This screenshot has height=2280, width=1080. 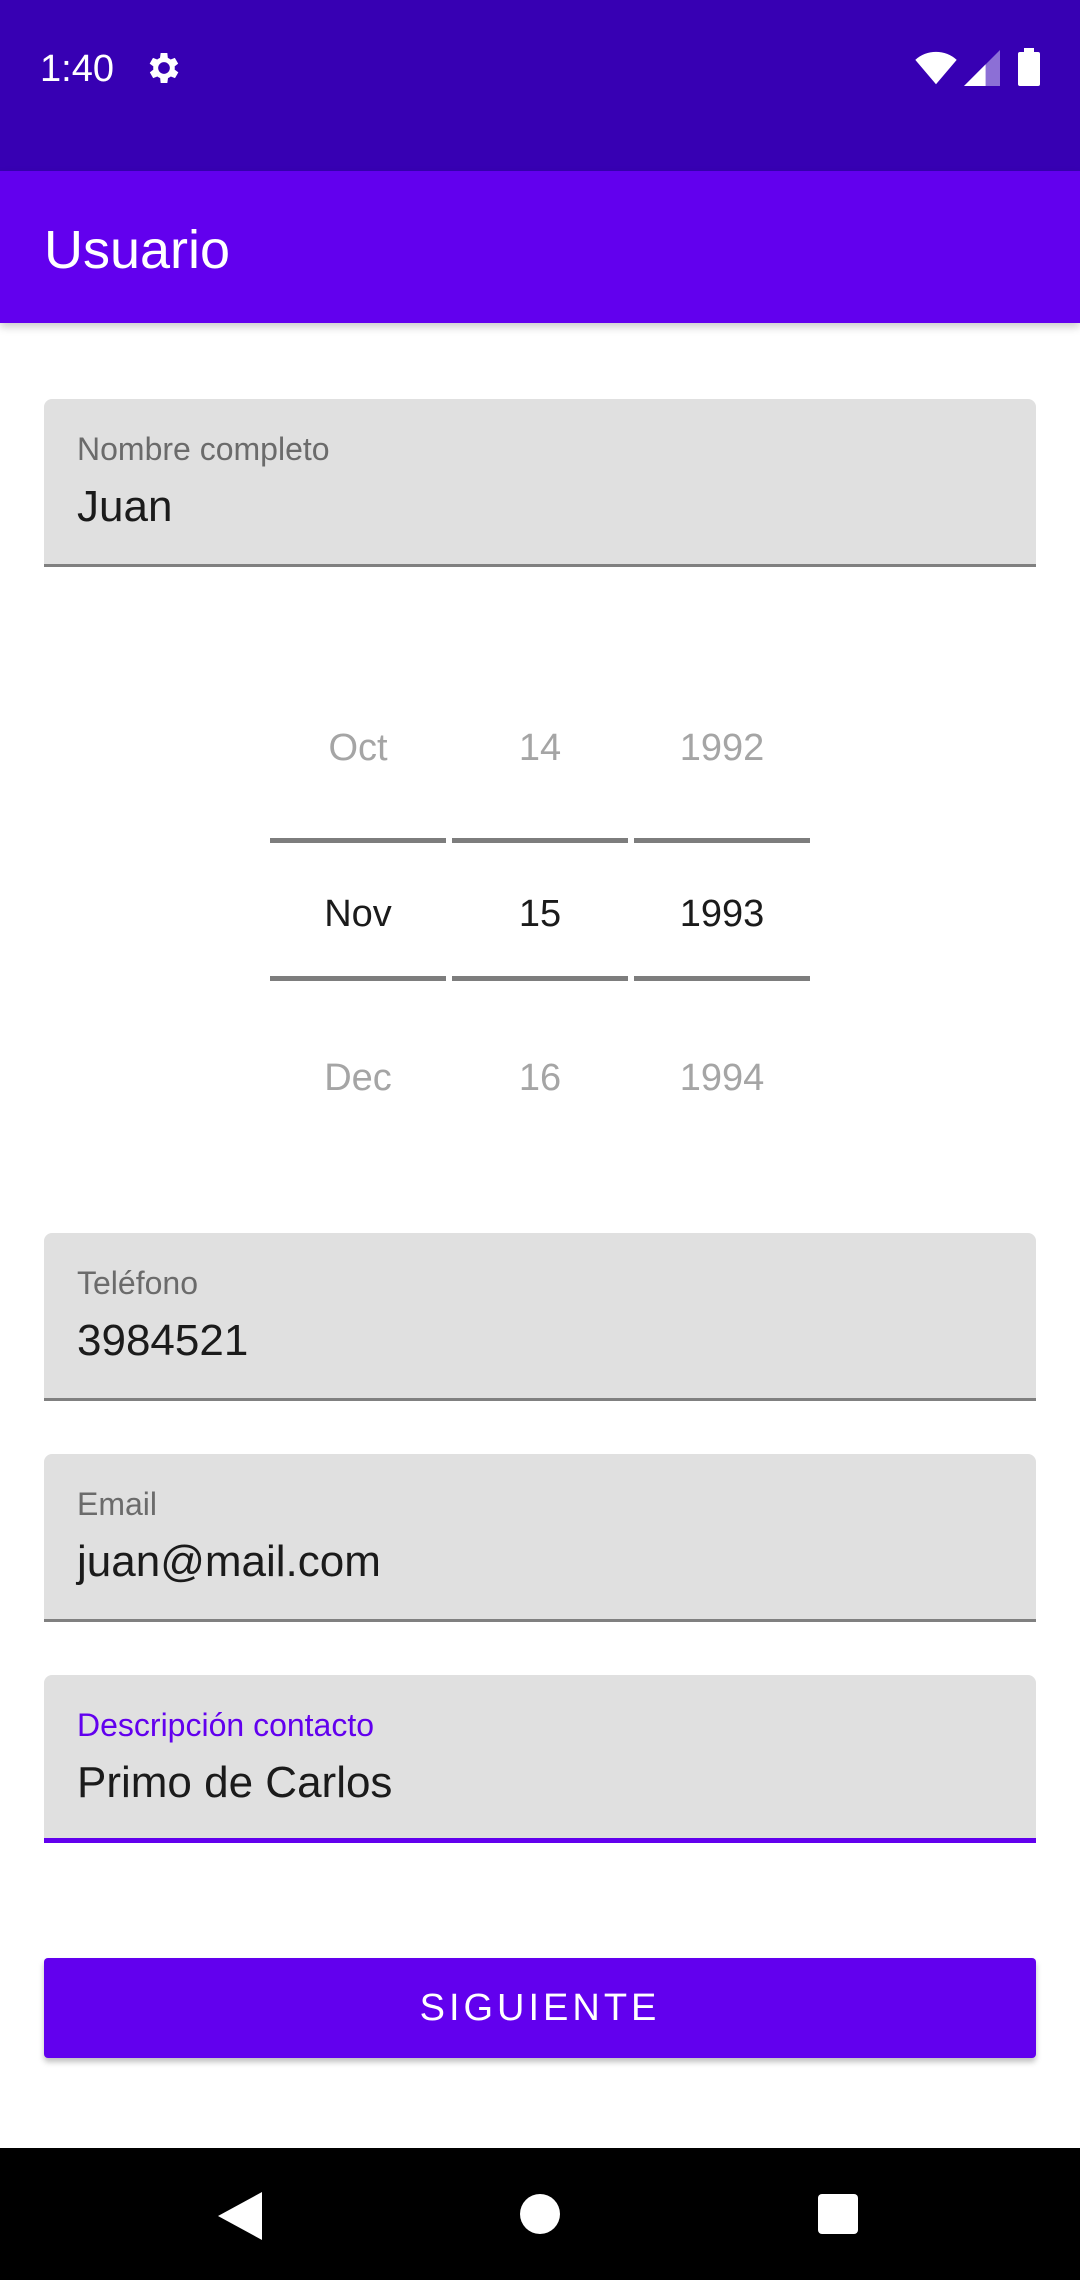 What do you see at coordinates (722, 1078) in the screenshot?
I see `year-next: 1994` at bounding box center [722, 1078].